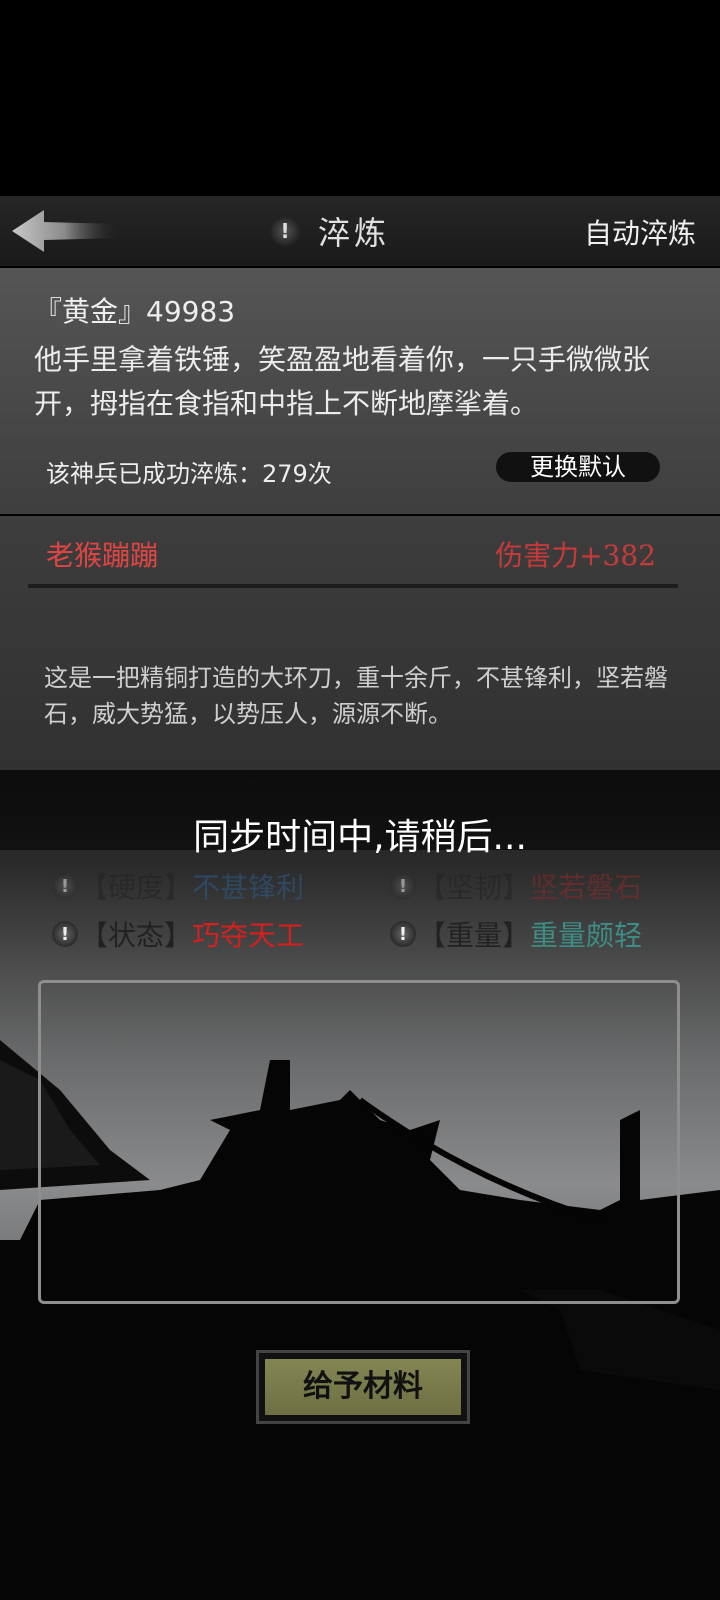  I want to click on back-button, so click(65, 231).